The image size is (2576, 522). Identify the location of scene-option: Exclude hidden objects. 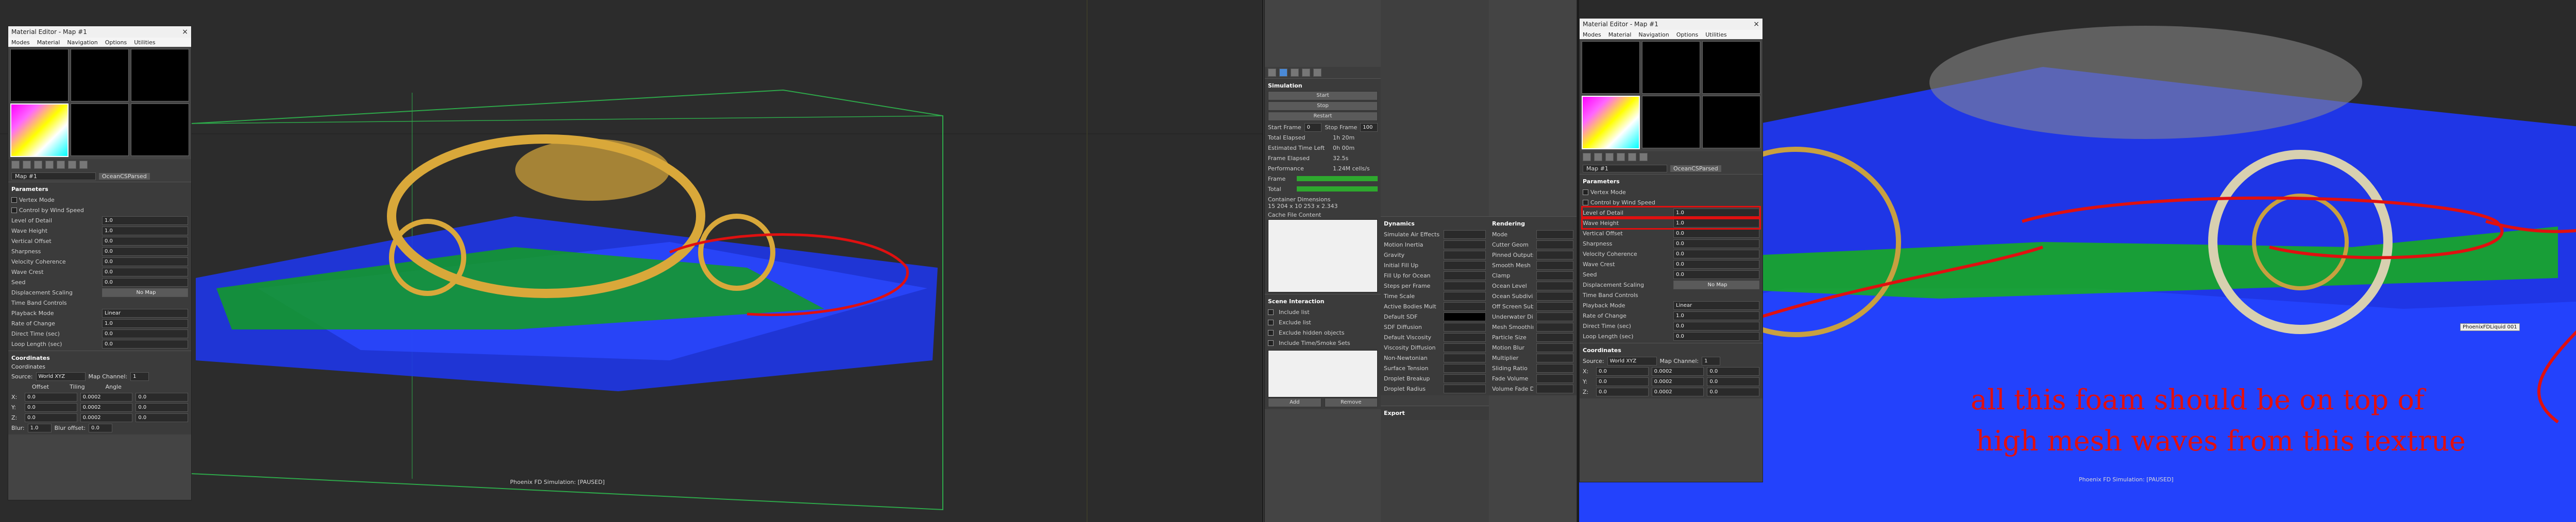
(1323, 332).